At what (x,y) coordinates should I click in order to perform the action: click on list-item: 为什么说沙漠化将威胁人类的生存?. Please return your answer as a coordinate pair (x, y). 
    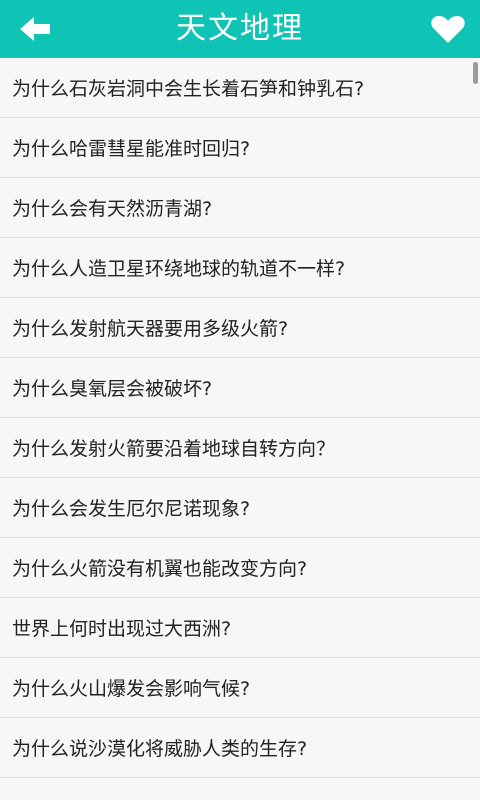
    Looking at the image, I should click on (240, 748).